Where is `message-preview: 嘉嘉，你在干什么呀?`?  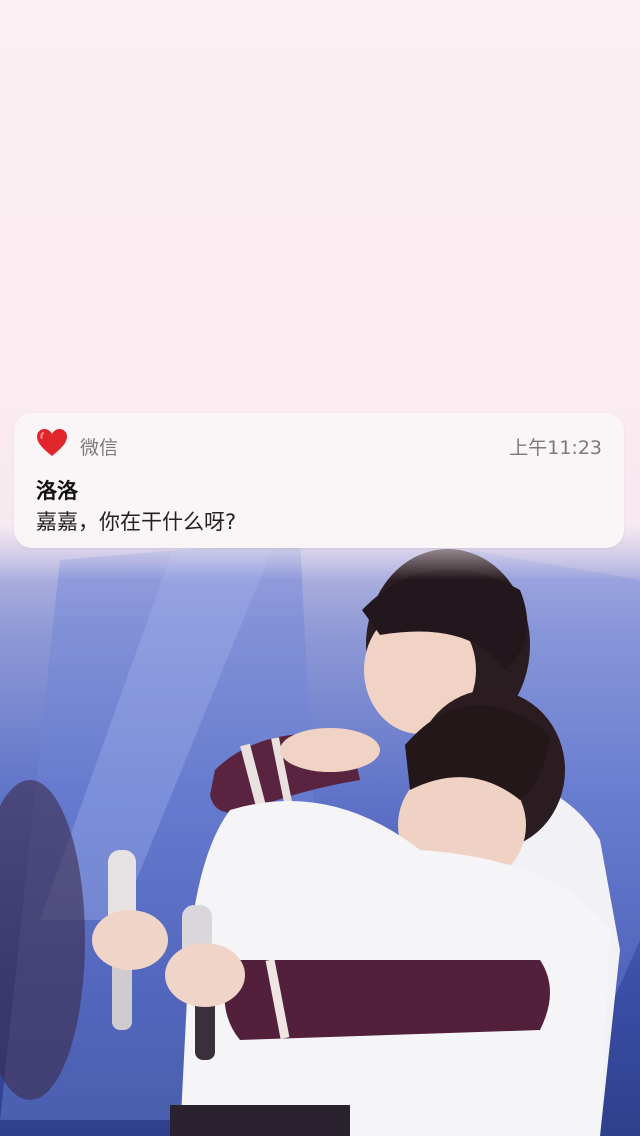 message-preview: 嘉嘉，你在干什么呀? is located at coordinates (136, 522).